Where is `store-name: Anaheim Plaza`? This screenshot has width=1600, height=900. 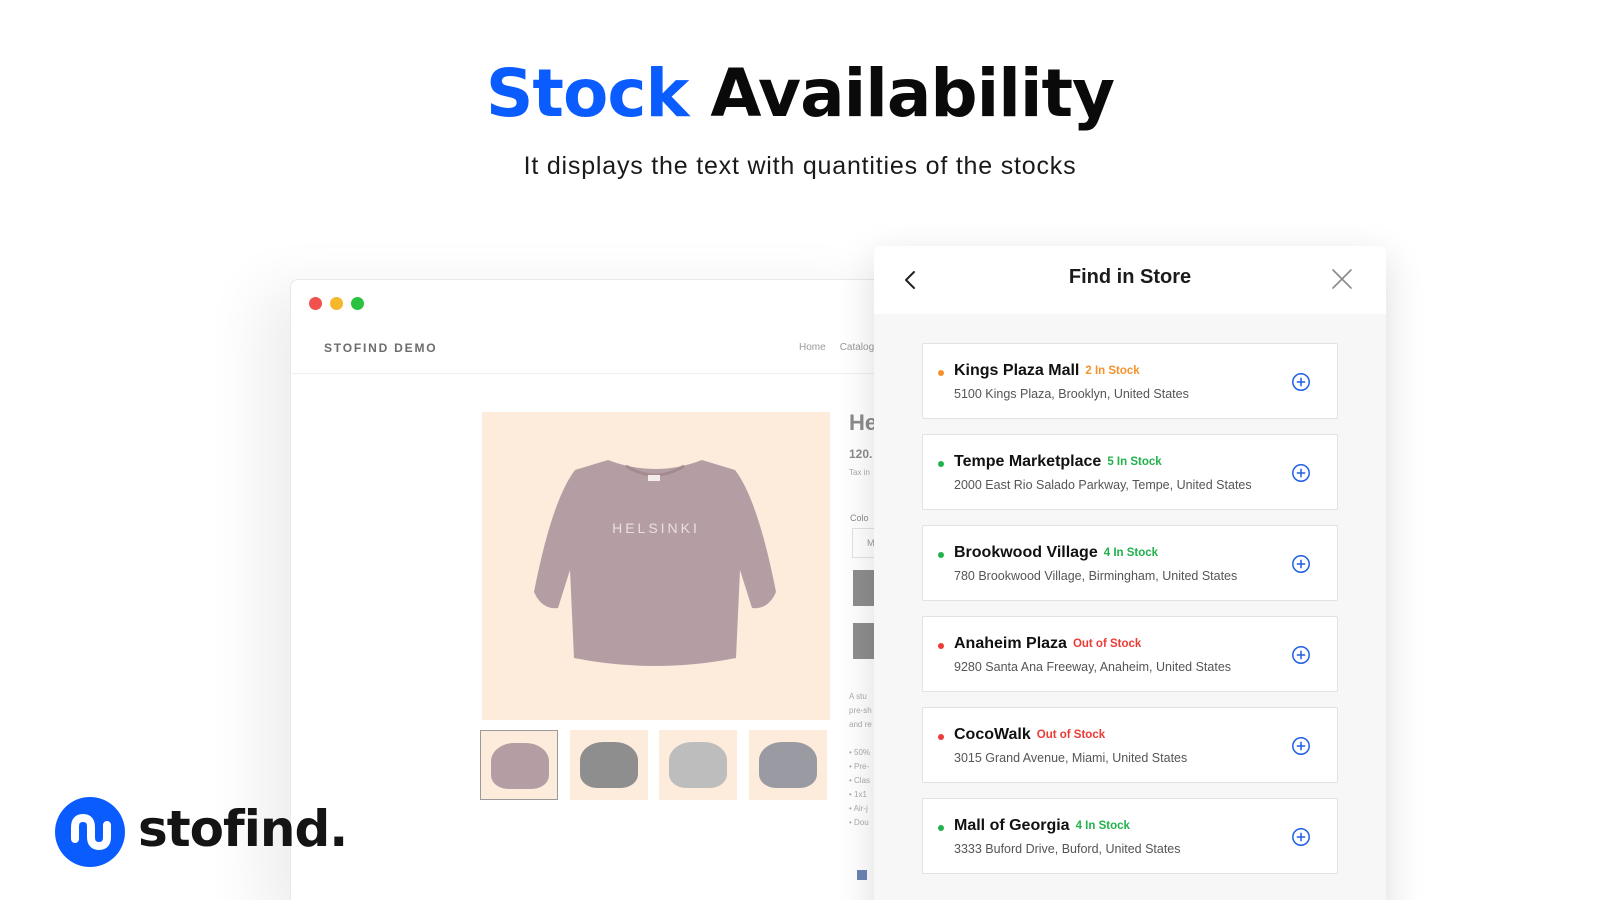
store-name: Anaheim Plaza is located at coordinates (1010, 643).